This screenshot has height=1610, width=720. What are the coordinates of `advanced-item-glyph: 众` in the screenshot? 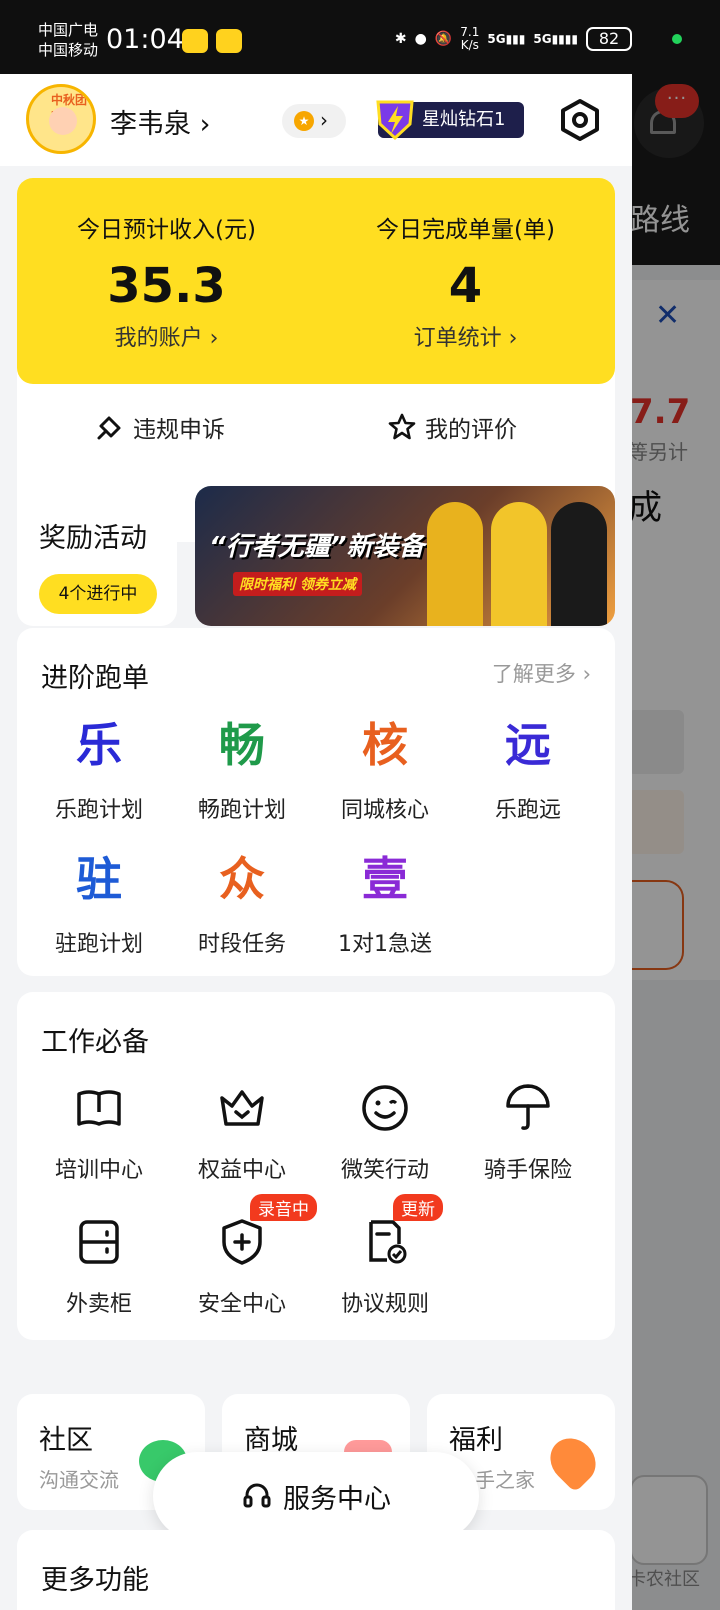 It's located at (242, 879).